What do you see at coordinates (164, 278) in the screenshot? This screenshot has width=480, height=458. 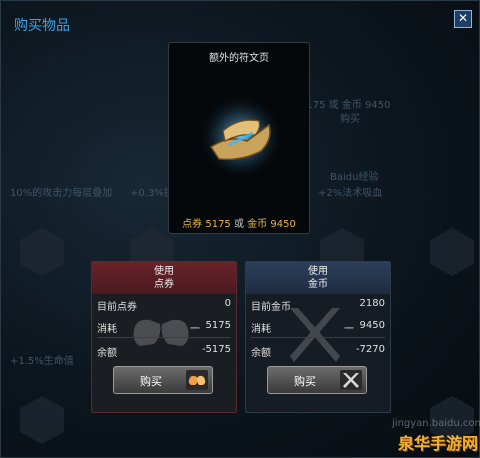 I see `rp-panel-header: 使用 点券` at bounding box center [164, 278].